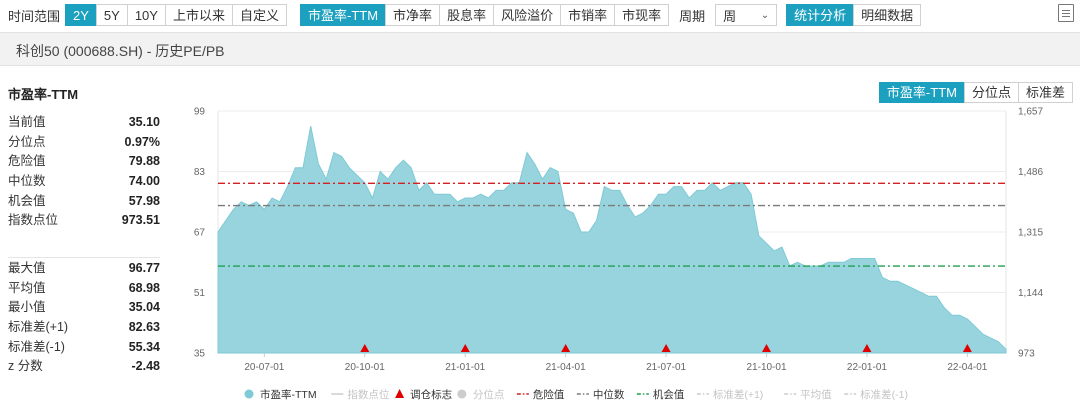  I want to click on y-right-tick-label: 973, so click(1026, 354).